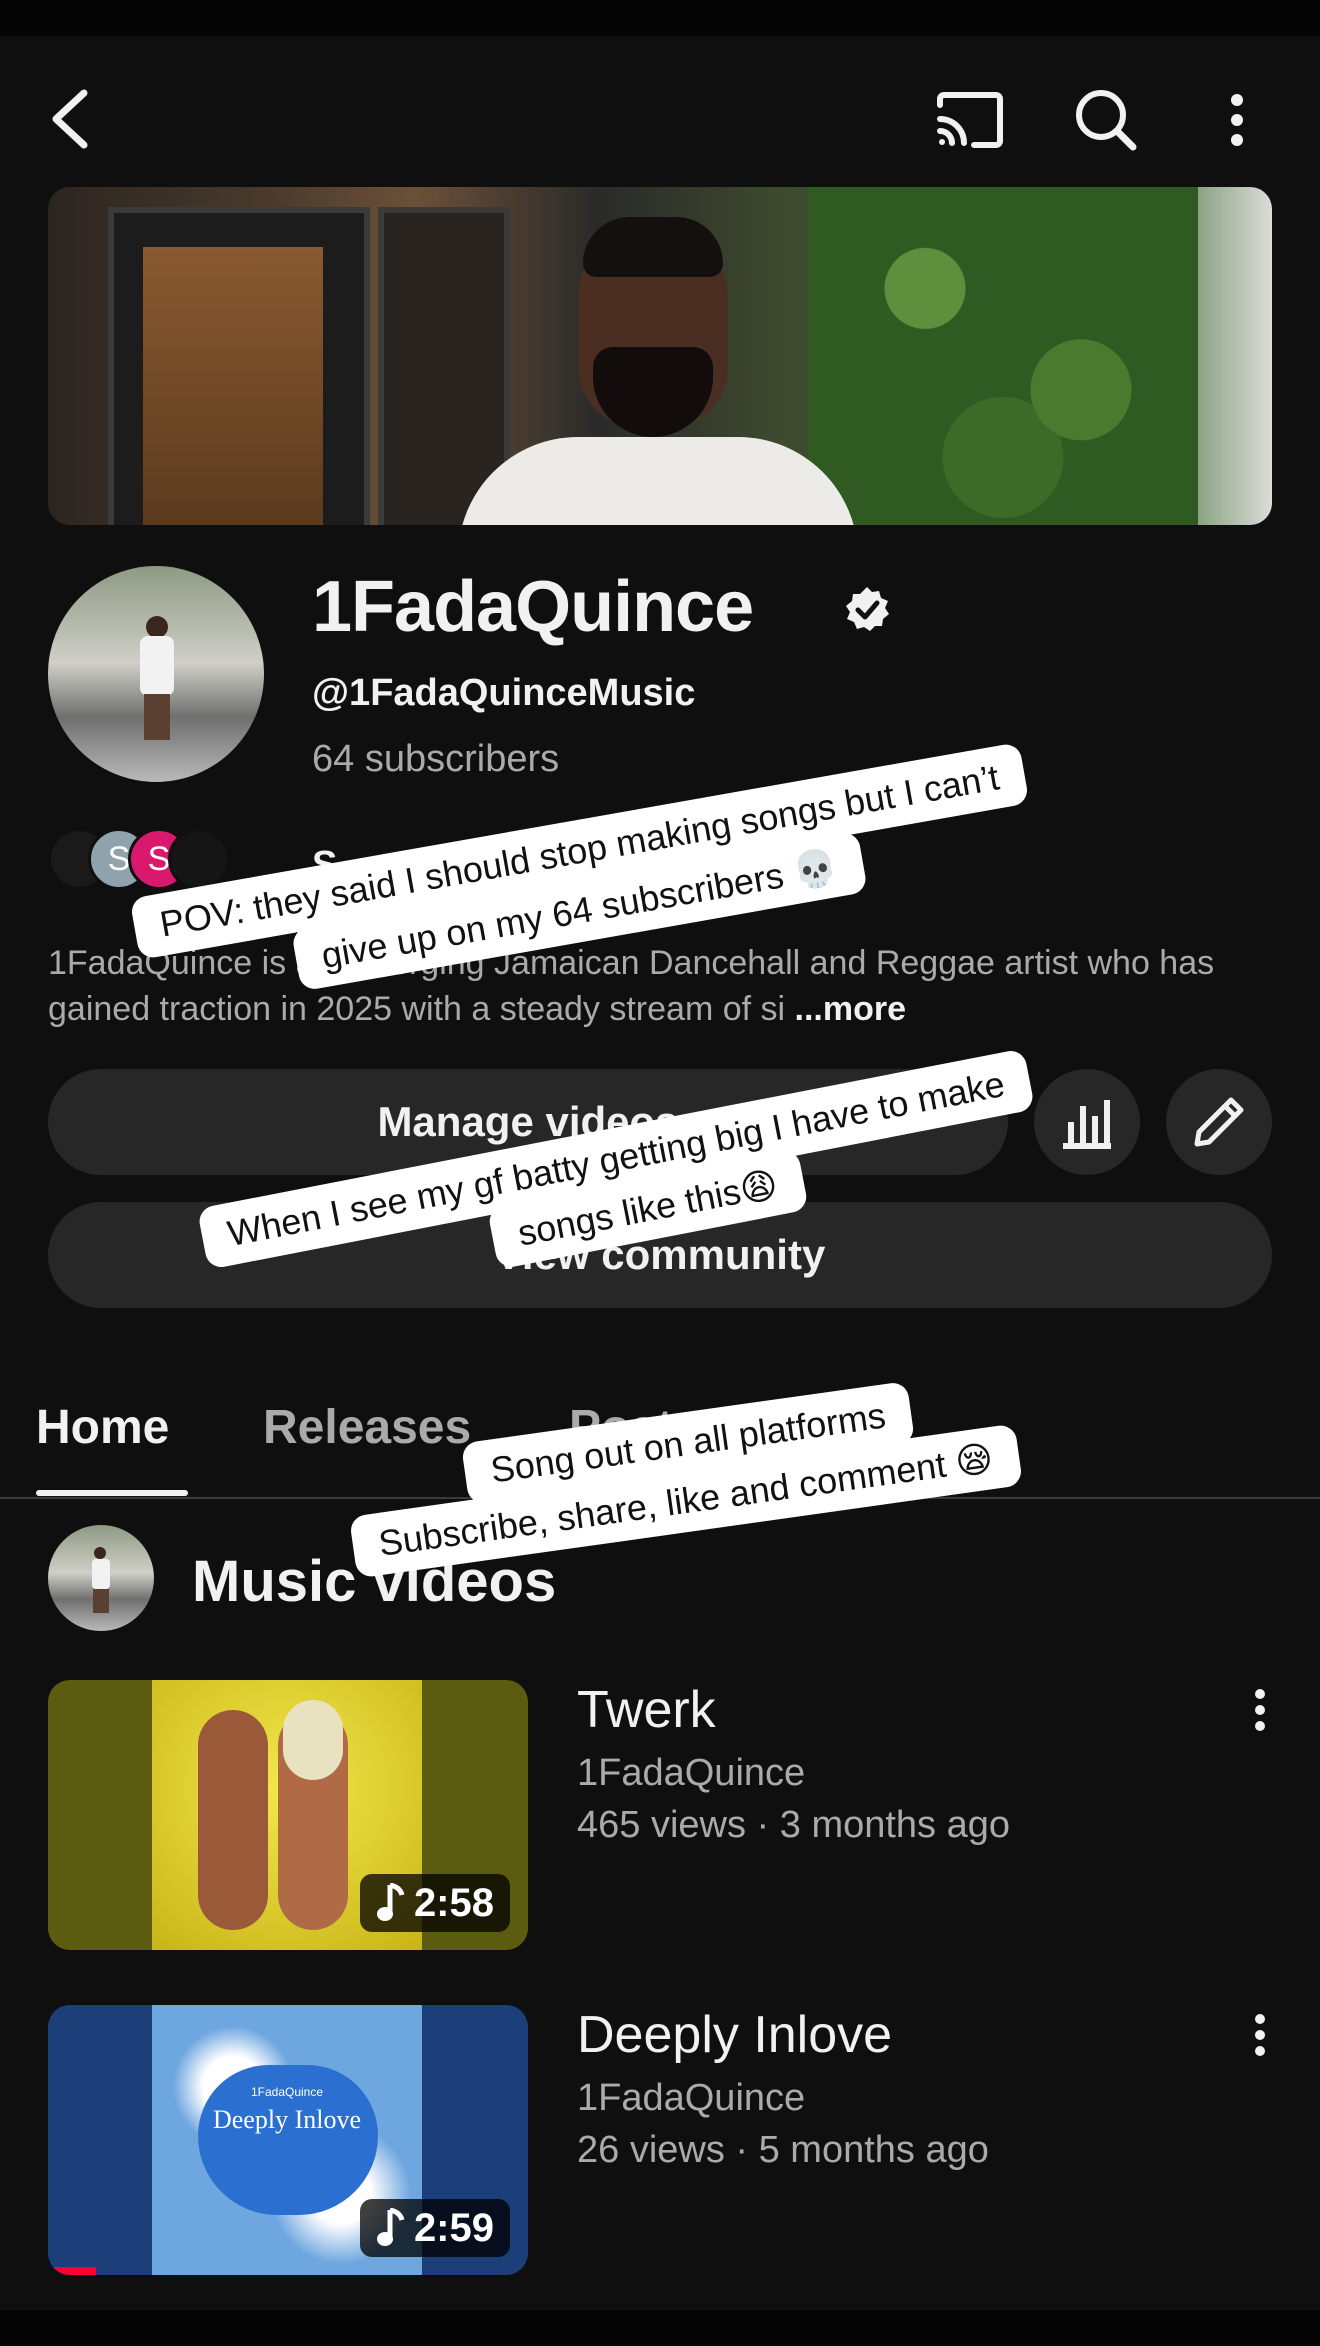 This screenshot has width=1320, height=2346. Describe the element at coordinates (646, 1710) in the screenshot. I see `video-title: Twerk` at that location.